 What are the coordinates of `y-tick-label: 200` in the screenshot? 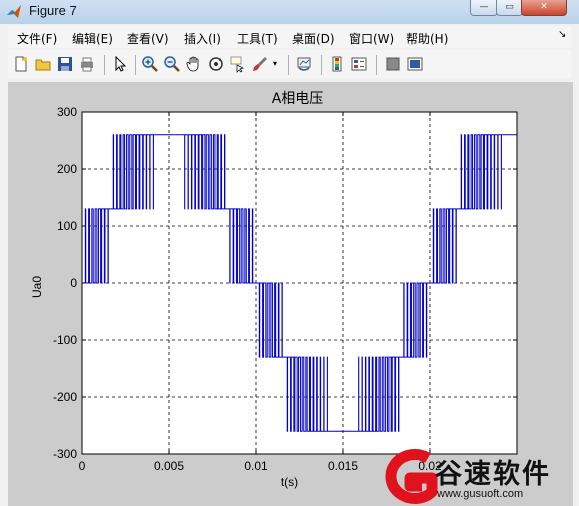 It's located at (67, 169).